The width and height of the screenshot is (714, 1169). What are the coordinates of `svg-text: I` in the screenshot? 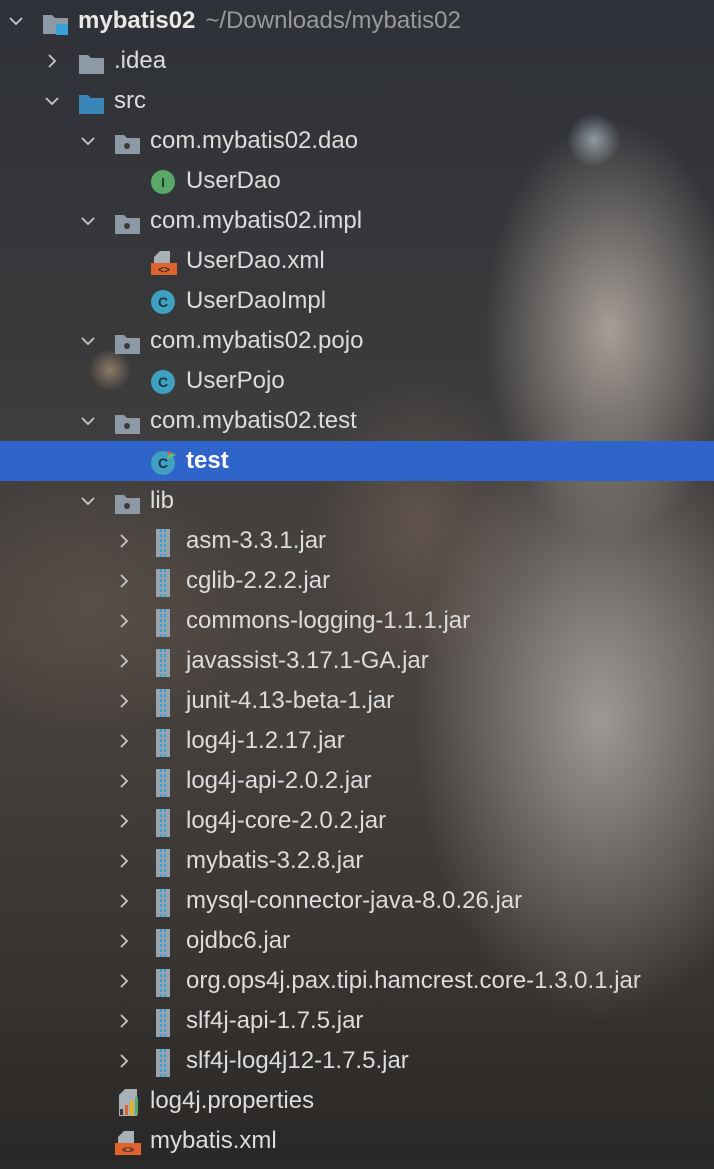 It's located at (163, 182).